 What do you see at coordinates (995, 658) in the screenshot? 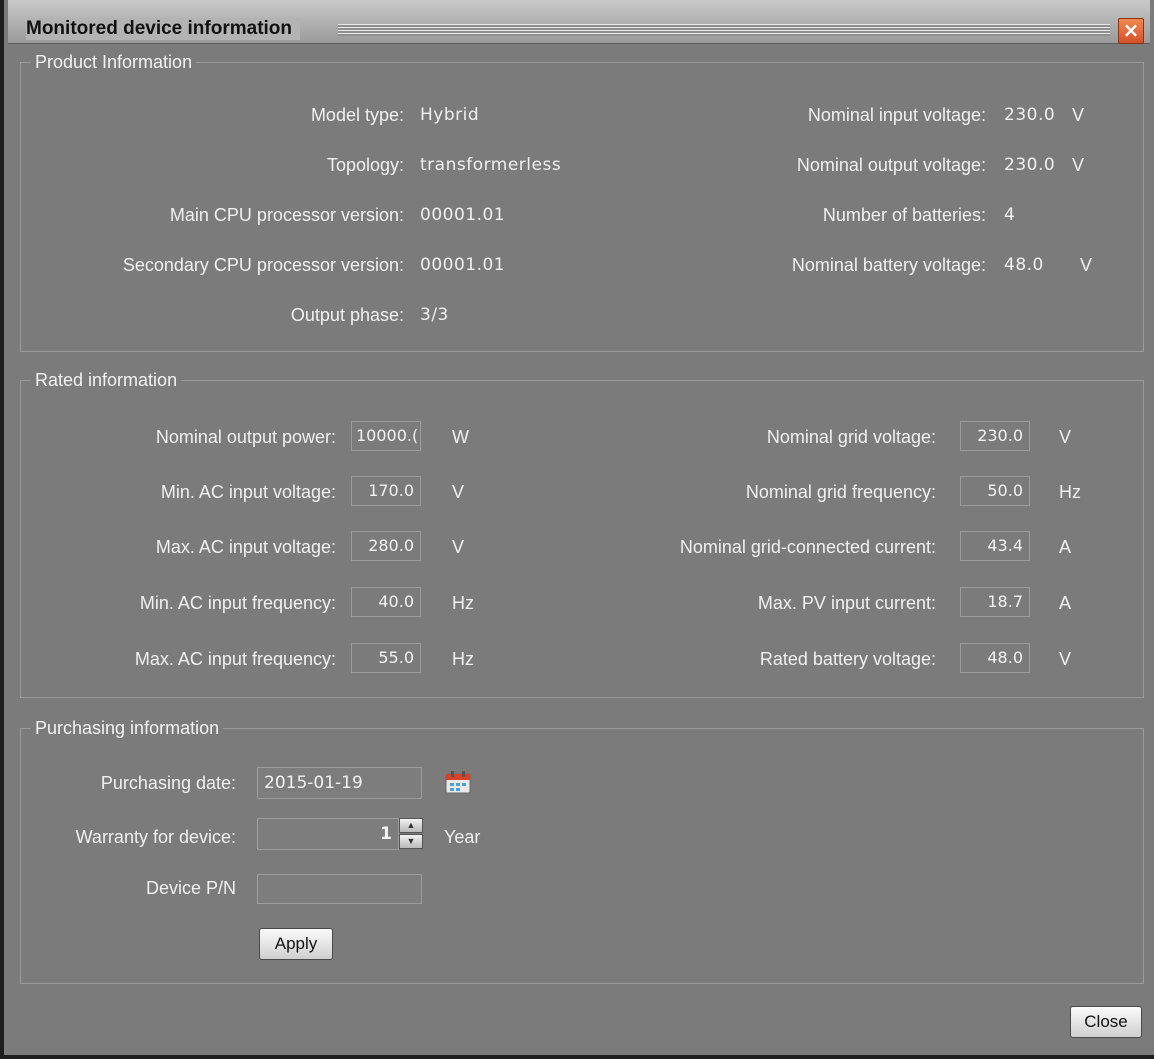
I see `rated-battery-voltage-field: 48.0` at bounding box center [995, 658].